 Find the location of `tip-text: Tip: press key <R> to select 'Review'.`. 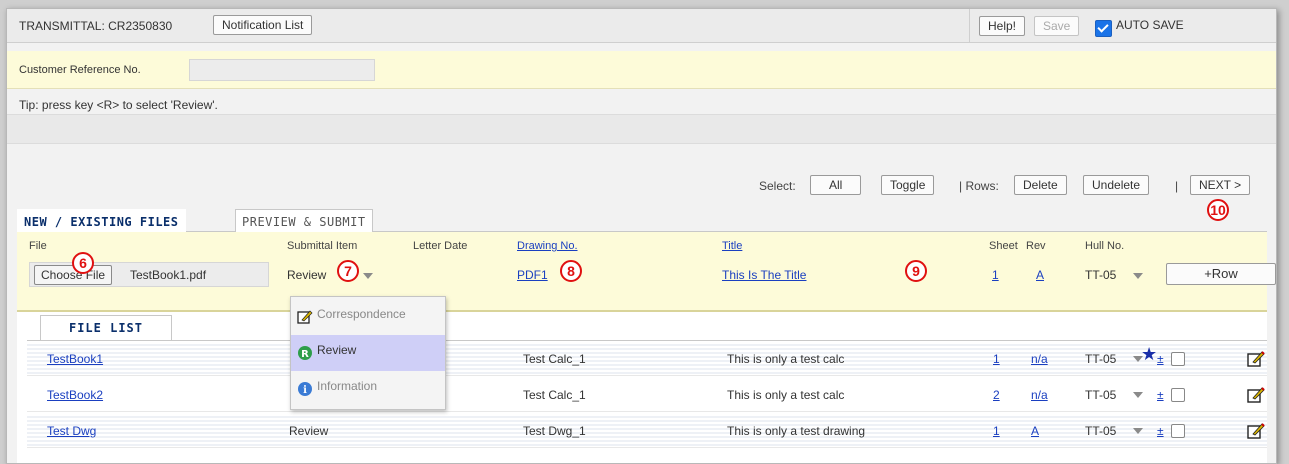

tip-text: Tip: press key <R> to select 'Review'. is located at coordinates (118, 105).